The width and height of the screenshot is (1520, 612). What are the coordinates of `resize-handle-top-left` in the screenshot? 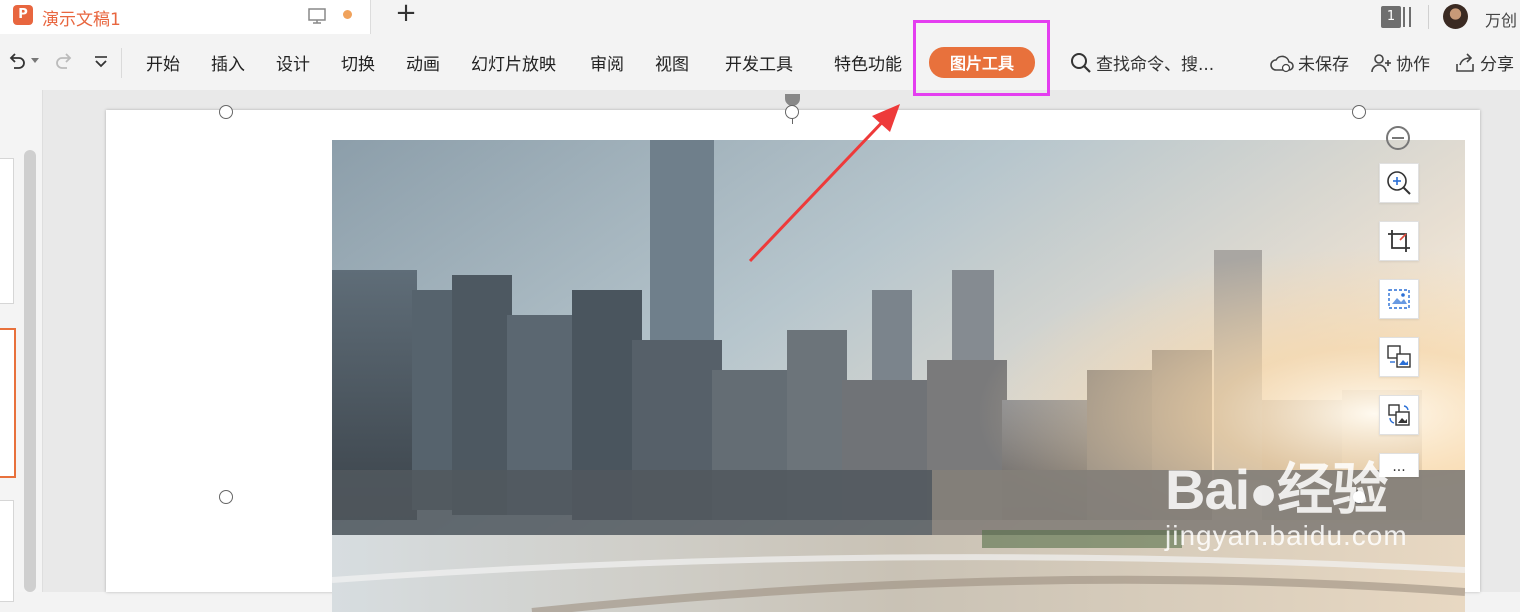 It's located at (226, 112).